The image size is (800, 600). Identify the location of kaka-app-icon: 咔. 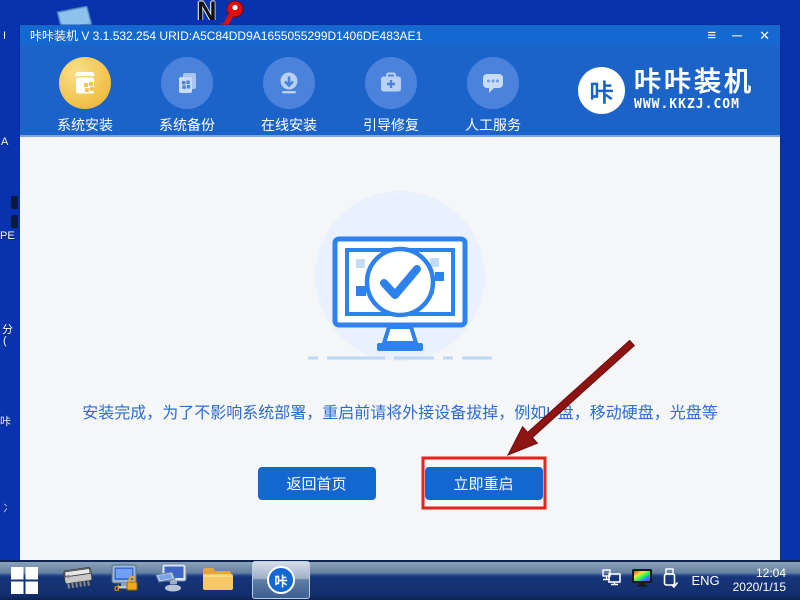
(281, 580).